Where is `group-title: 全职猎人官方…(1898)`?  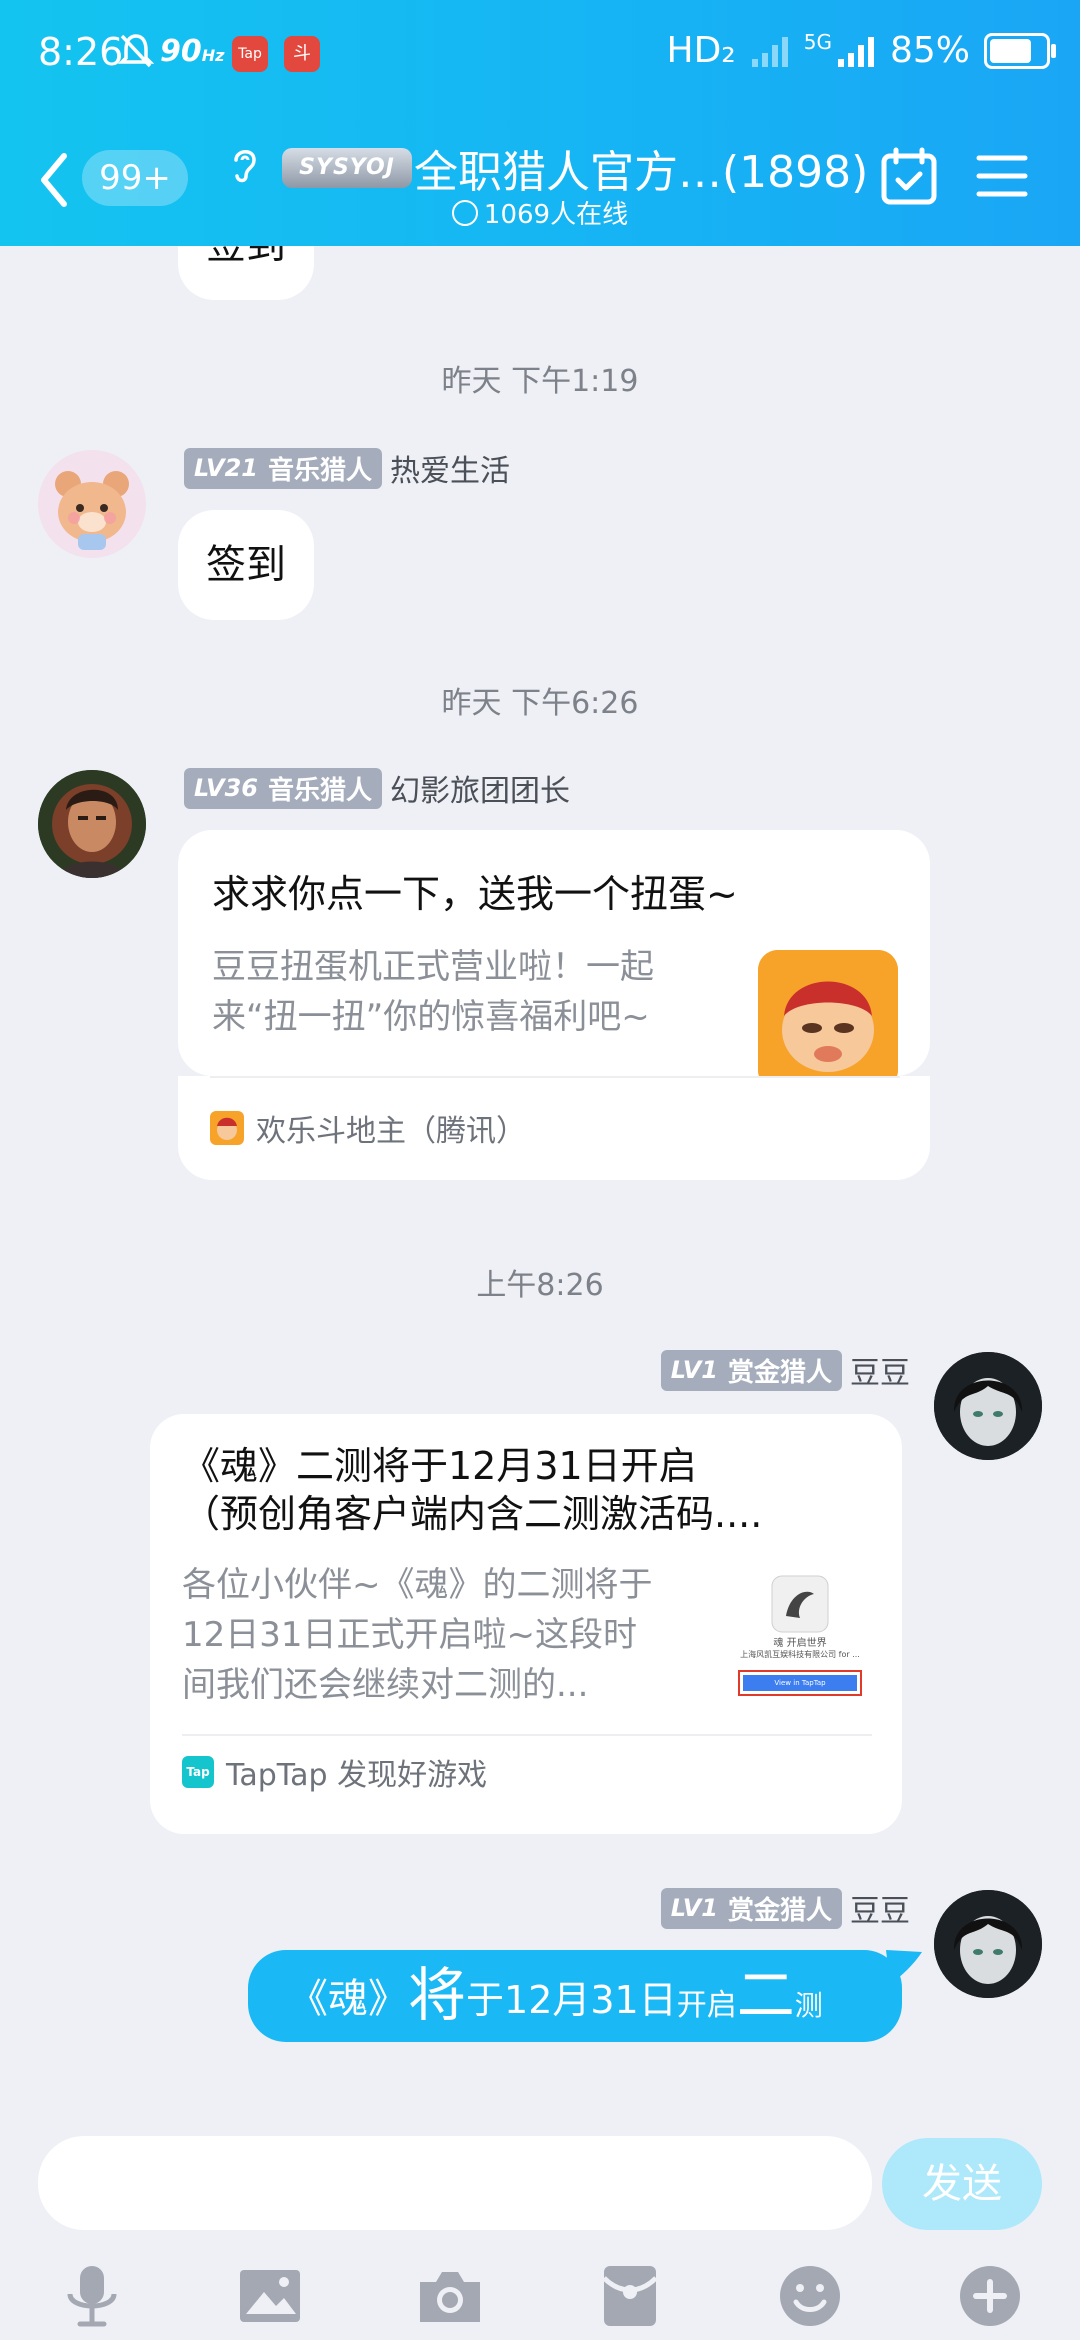 group-title: 全职猎人官方…(1898) is located at coordinates (641, 168).